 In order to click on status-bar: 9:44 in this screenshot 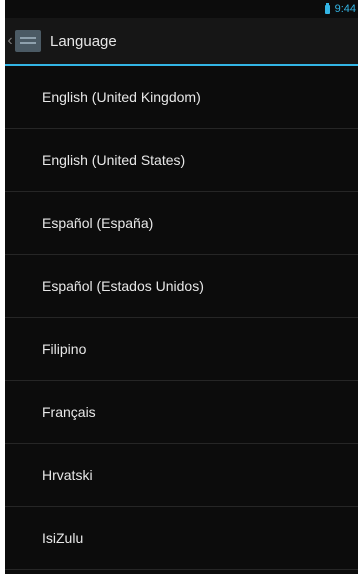, I will do `click(181, 9)`.